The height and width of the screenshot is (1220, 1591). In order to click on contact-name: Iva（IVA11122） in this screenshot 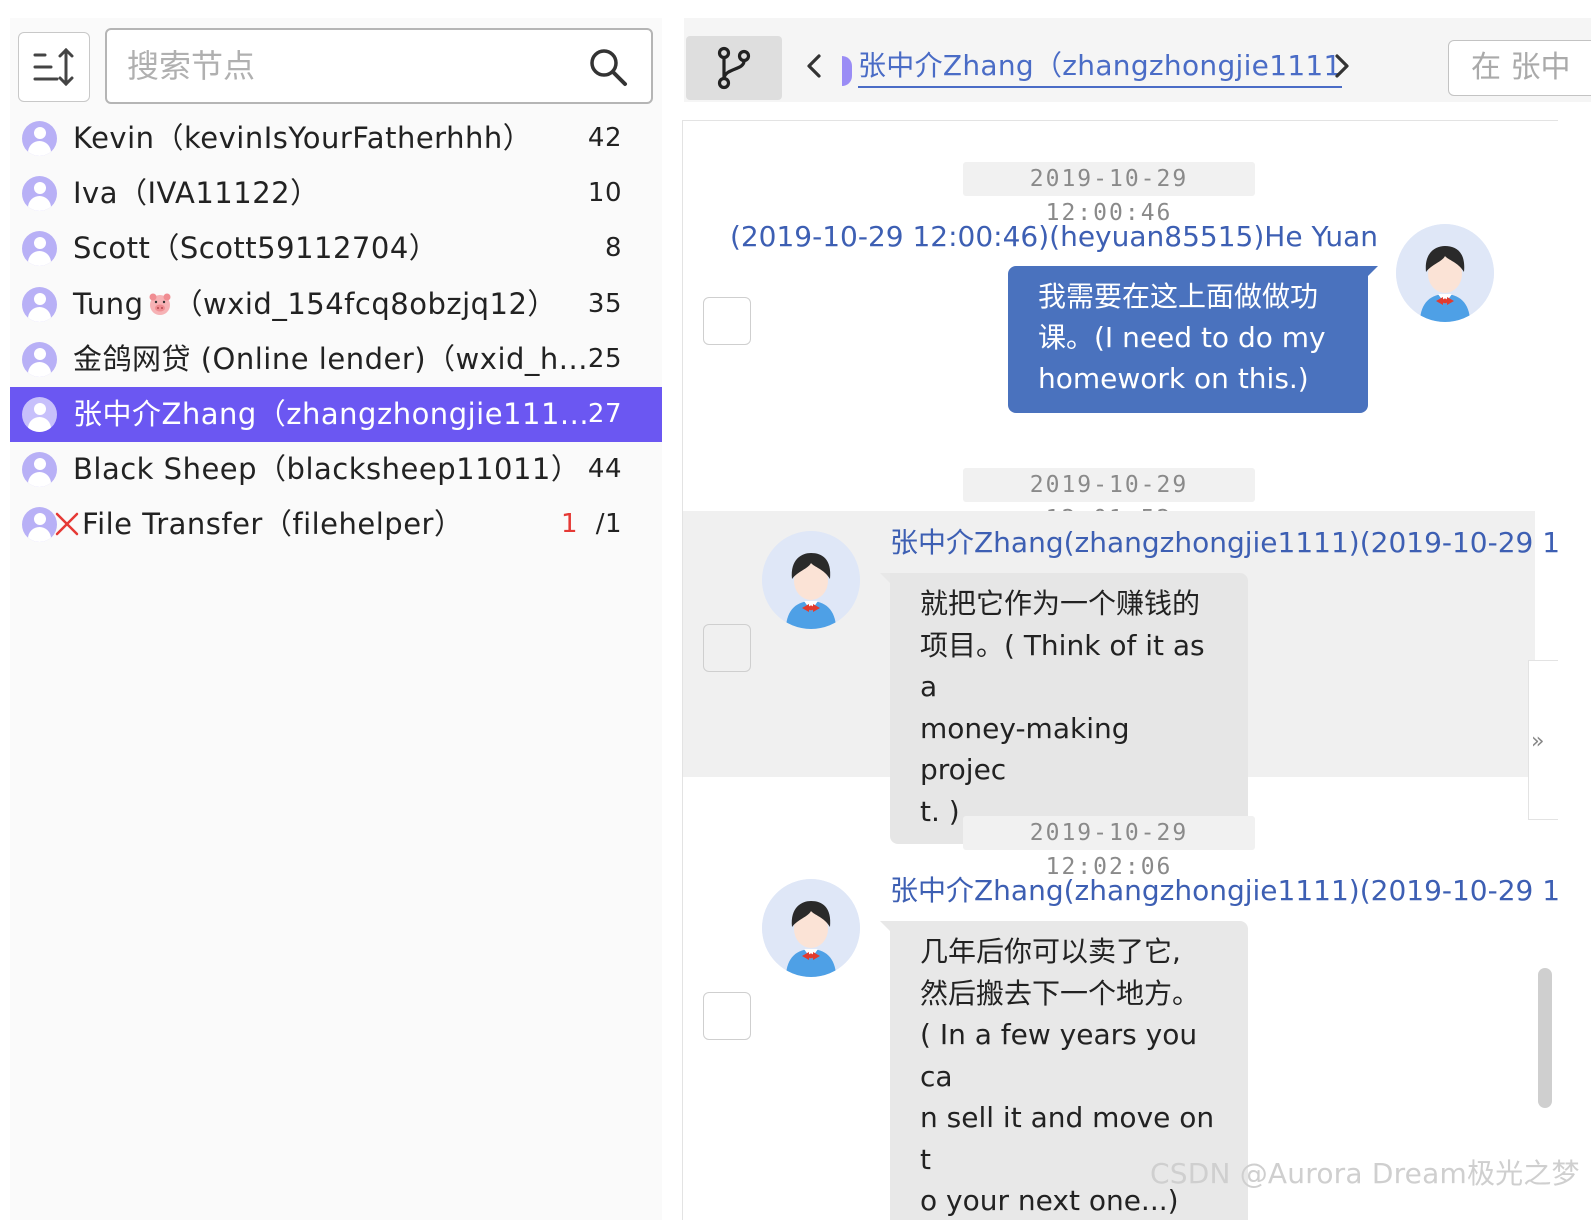, I will do `click(196, 193)`.